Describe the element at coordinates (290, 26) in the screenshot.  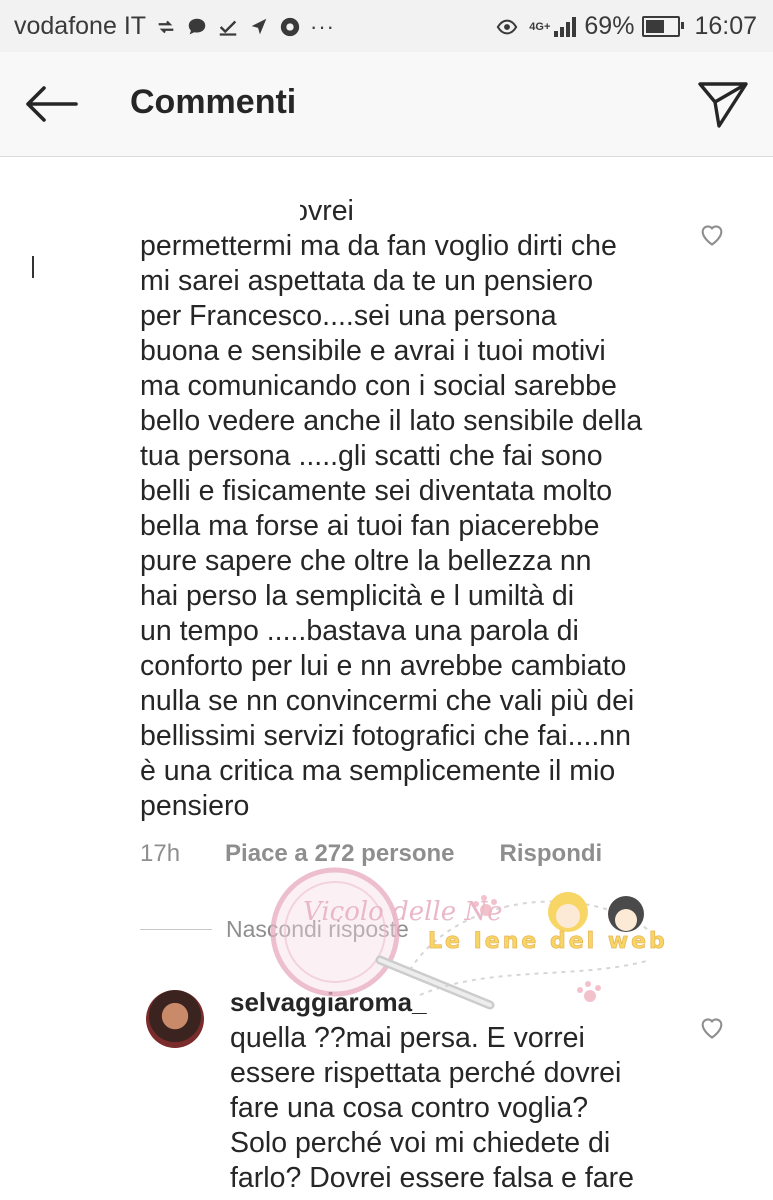
I see `chrome-icon` at that location.